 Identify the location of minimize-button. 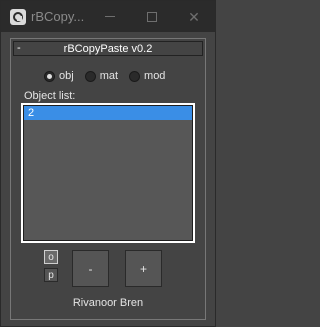
(110, 16).